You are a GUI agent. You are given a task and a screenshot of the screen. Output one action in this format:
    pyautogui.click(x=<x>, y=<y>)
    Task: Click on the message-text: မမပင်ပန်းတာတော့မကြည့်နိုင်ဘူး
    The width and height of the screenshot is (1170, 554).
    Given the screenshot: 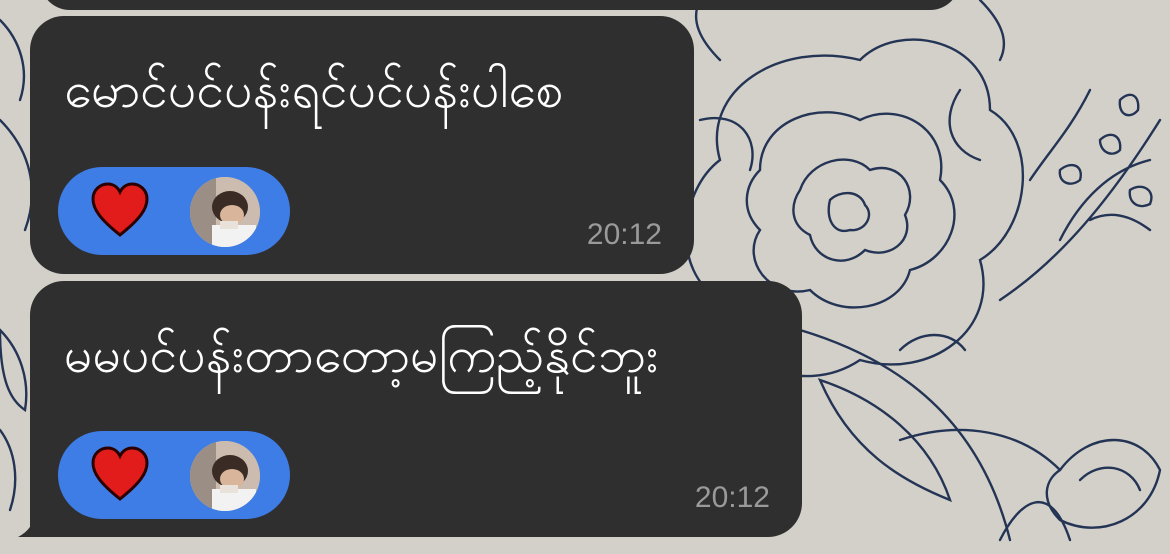 What is the action you would take?
    pyautogui.click(x=361, y=355)
    